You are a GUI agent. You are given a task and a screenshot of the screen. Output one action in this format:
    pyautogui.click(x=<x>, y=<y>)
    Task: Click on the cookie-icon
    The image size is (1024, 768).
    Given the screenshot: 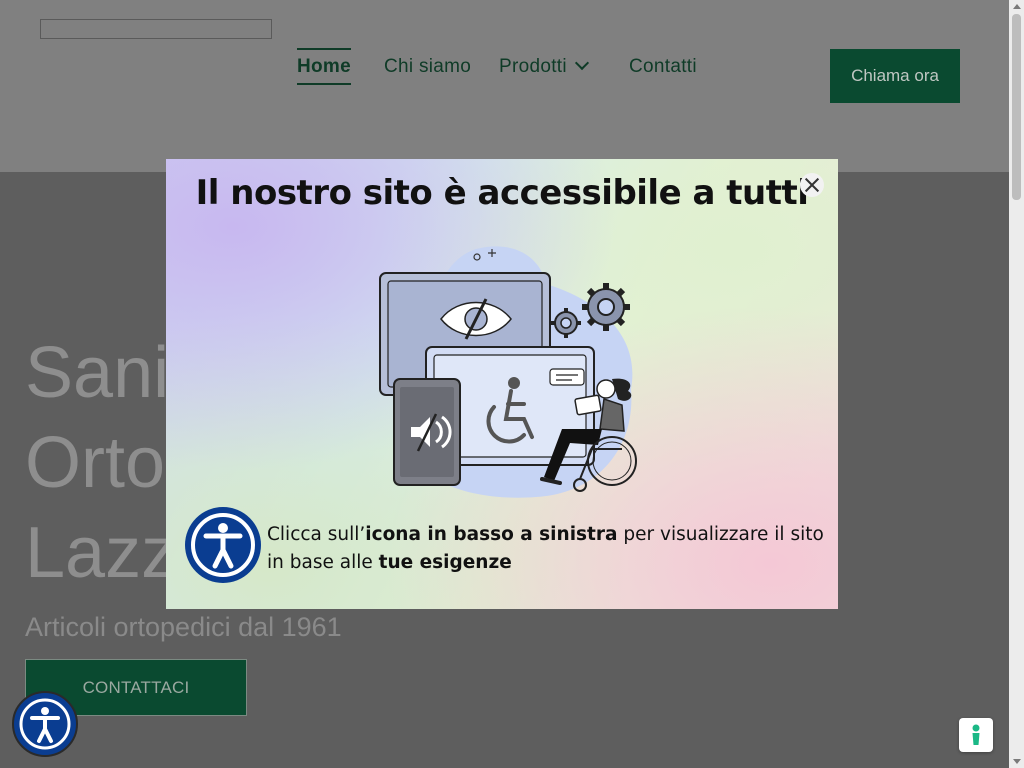 What is the action you would take?
    pyautogui.click(x=976, y=734)
    